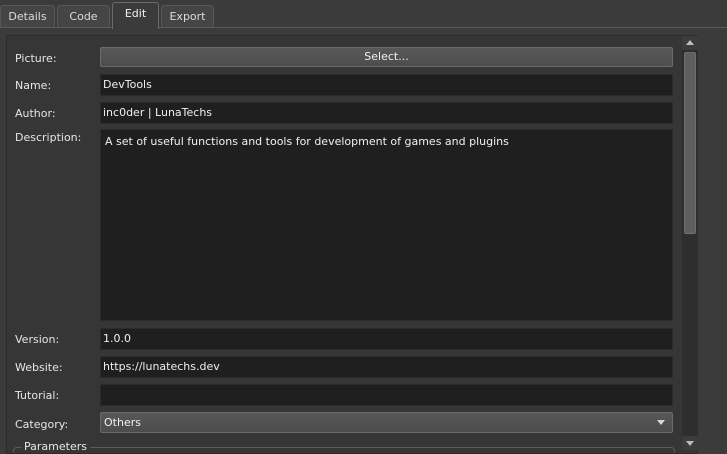  What do you see at coordinates (386, 85) in the screenshot?
I see `name-field: DevTools` at bounding box center [386, 85].